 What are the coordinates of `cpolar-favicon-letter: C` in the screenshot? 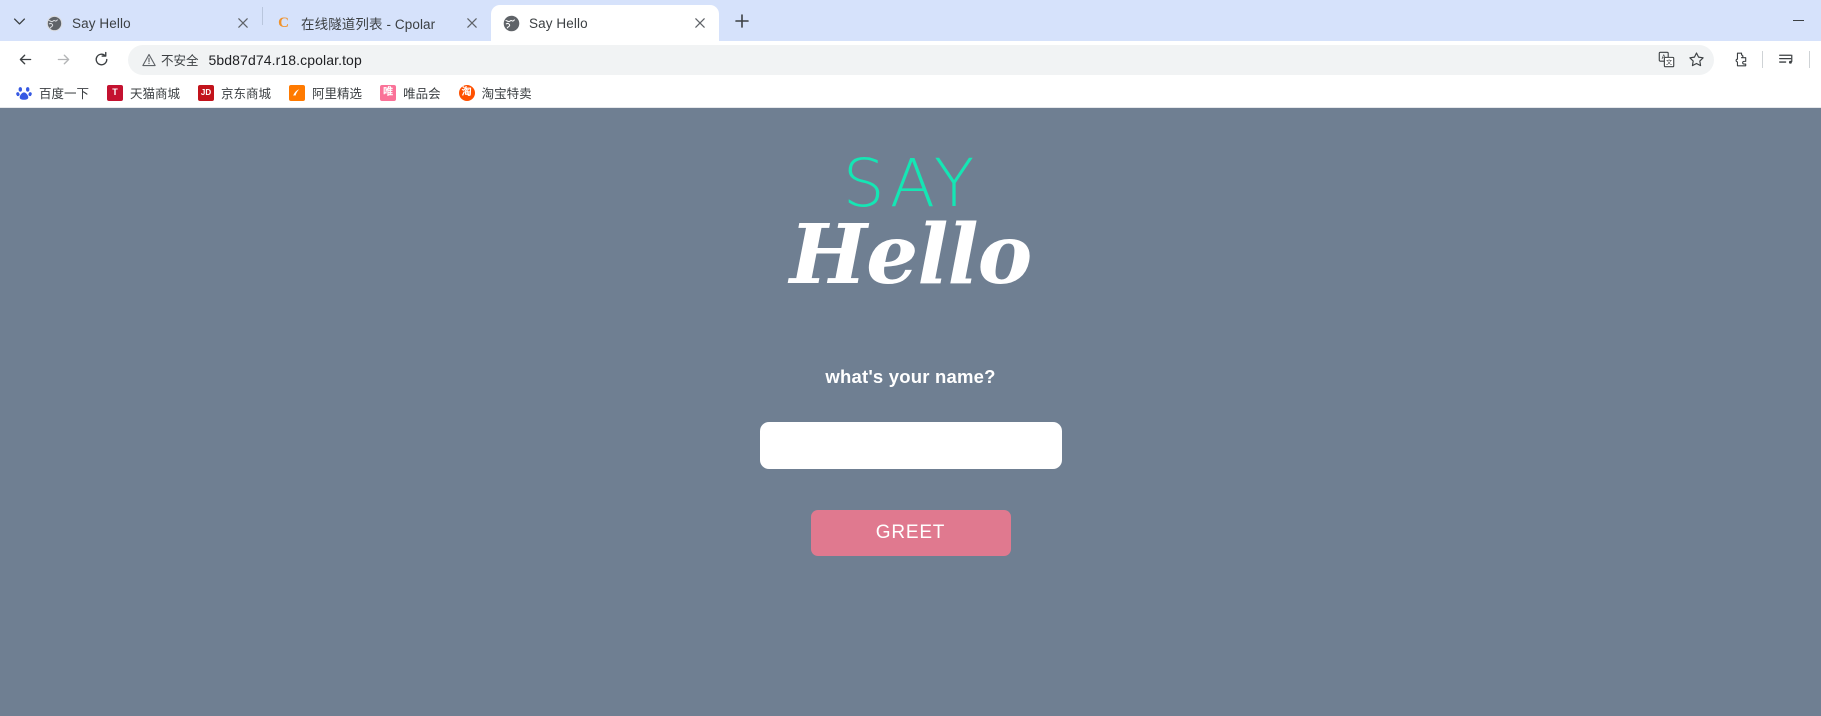 It's located at (283, 22).